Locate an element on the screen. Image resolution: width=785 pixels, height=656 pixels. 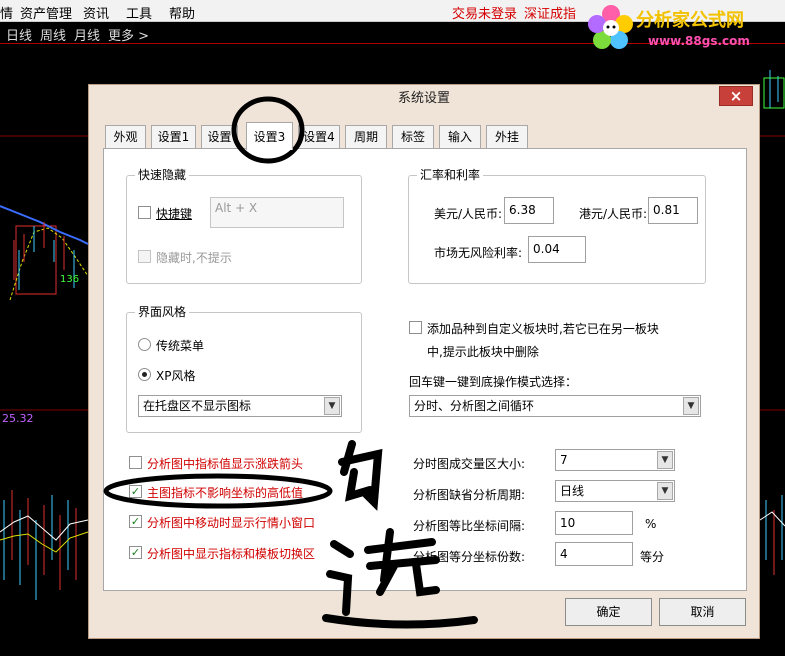
tray-icon-select: 在托盘区不显示图标 ▼ is located at coordinates (240, 406).